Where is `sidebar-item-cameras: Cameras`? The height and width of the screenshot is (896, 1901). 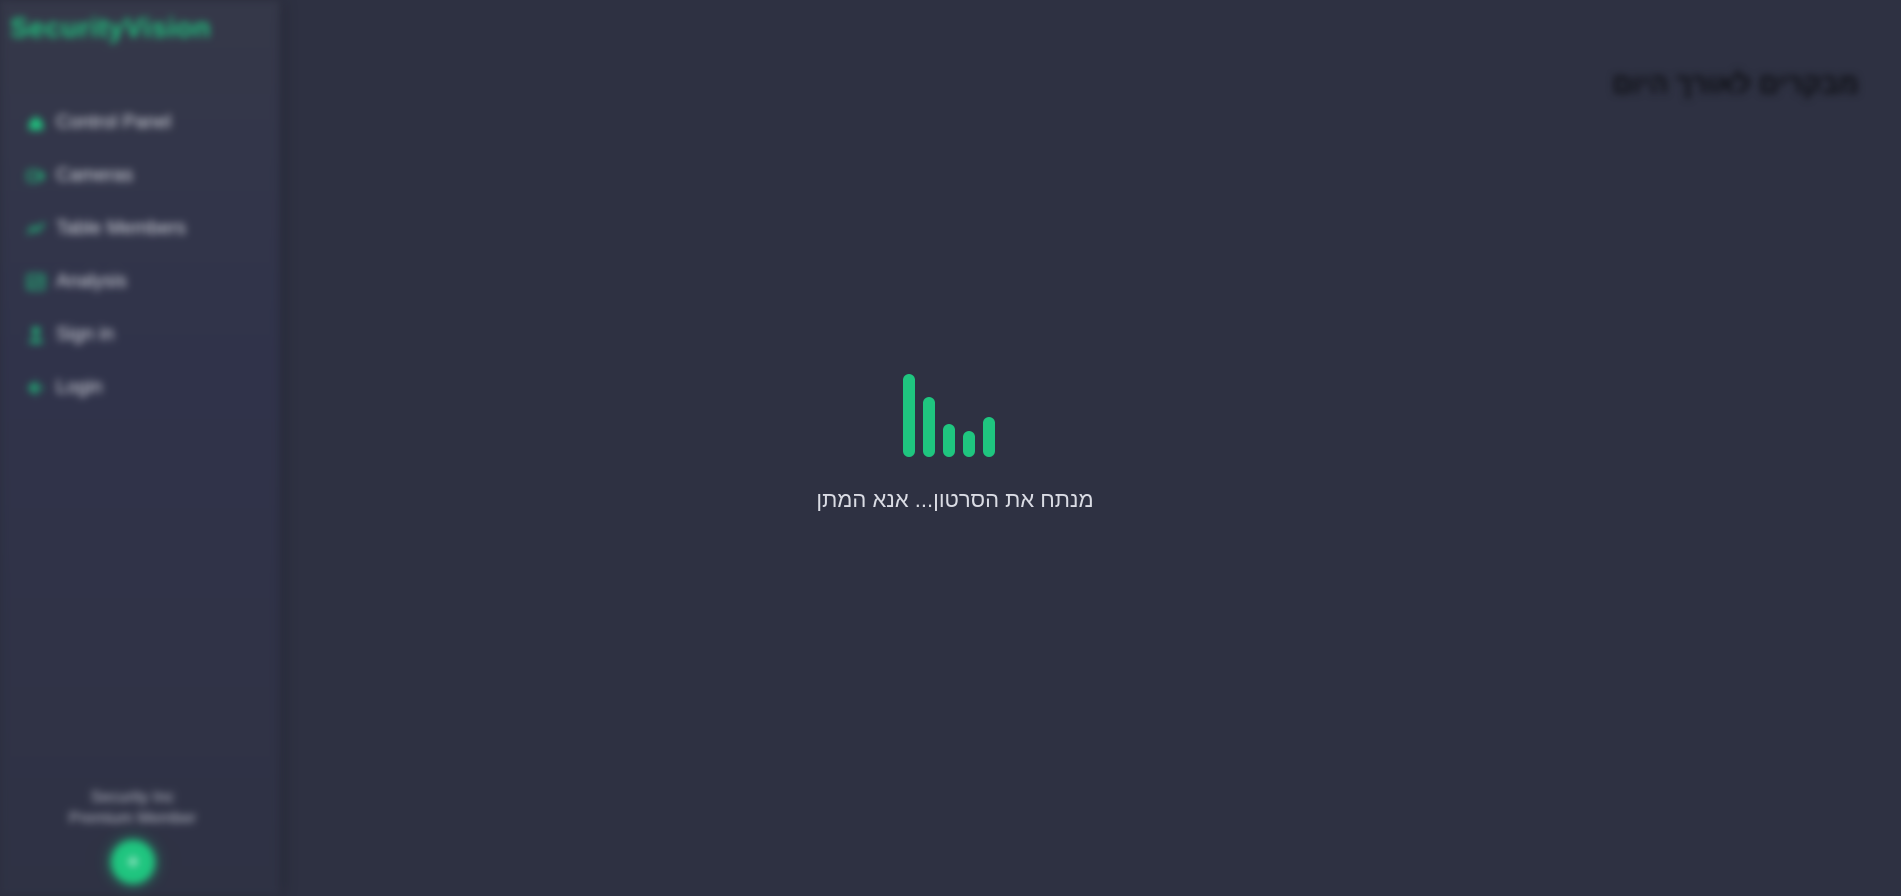
sidebar-item-cameras: Cameras is located at coordinates (106, 175).